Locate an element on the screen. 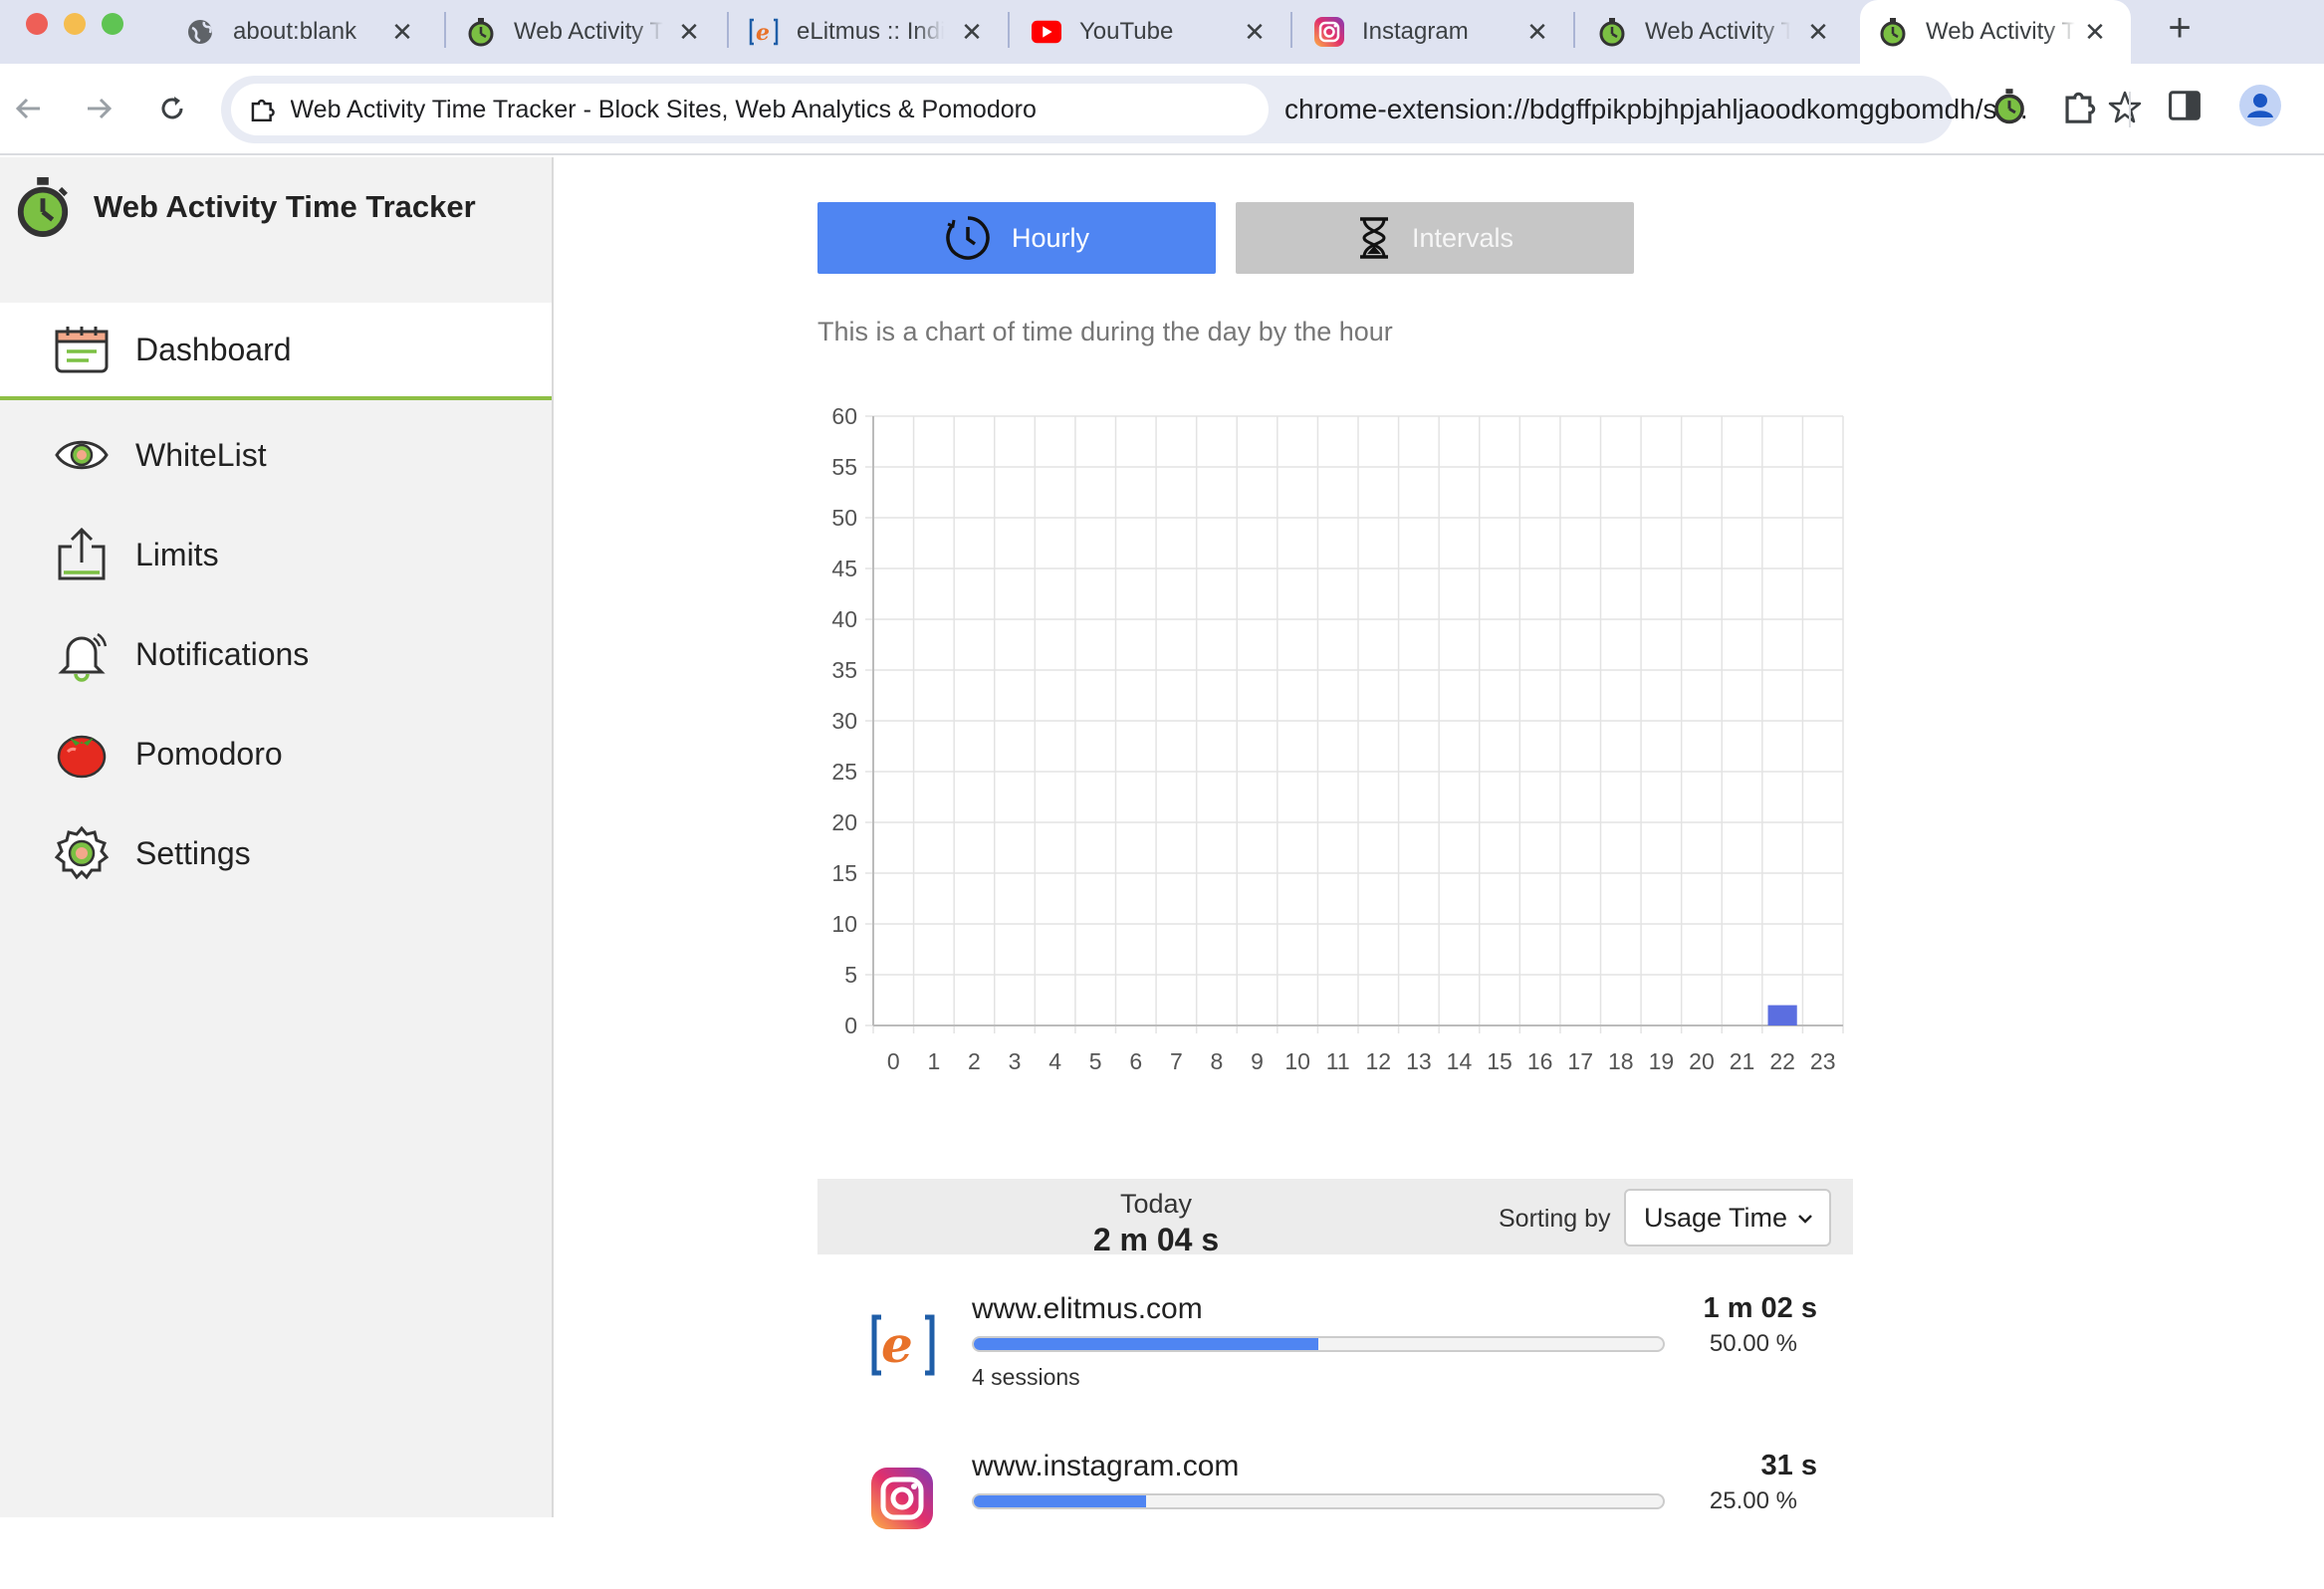 The height and width of the screenshot is (1589, 2324). browser-tab: about:blank ✕ is located at coordinates (301, 32).